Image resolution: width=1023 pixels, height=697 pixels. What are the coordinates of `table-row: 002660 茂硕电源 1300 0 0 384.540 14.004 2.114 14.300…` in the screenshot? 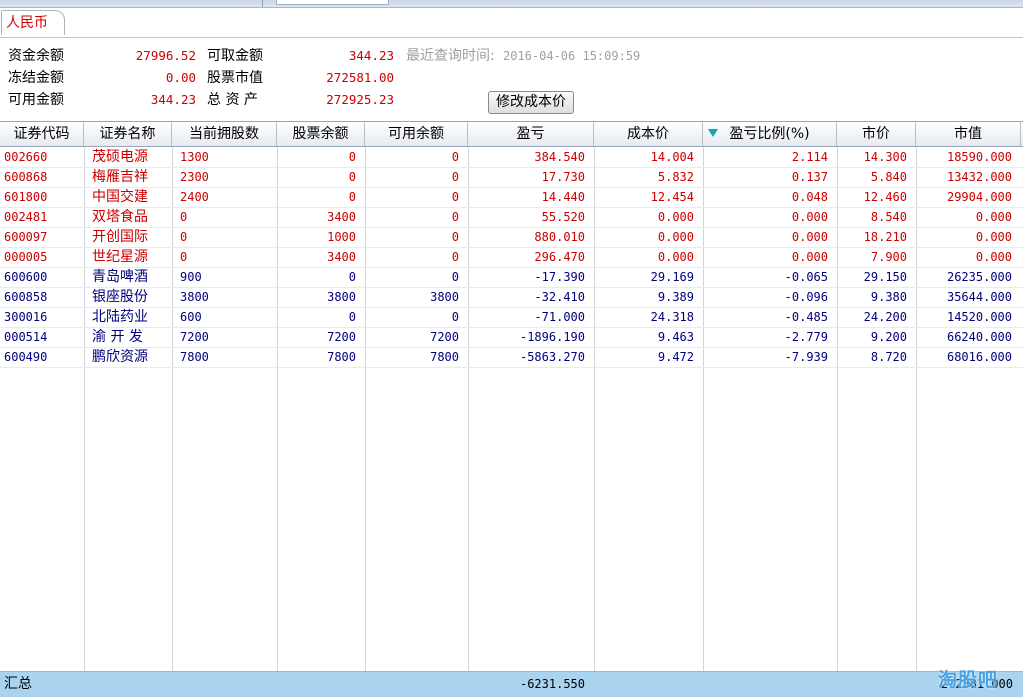 It's located at (511, 158).